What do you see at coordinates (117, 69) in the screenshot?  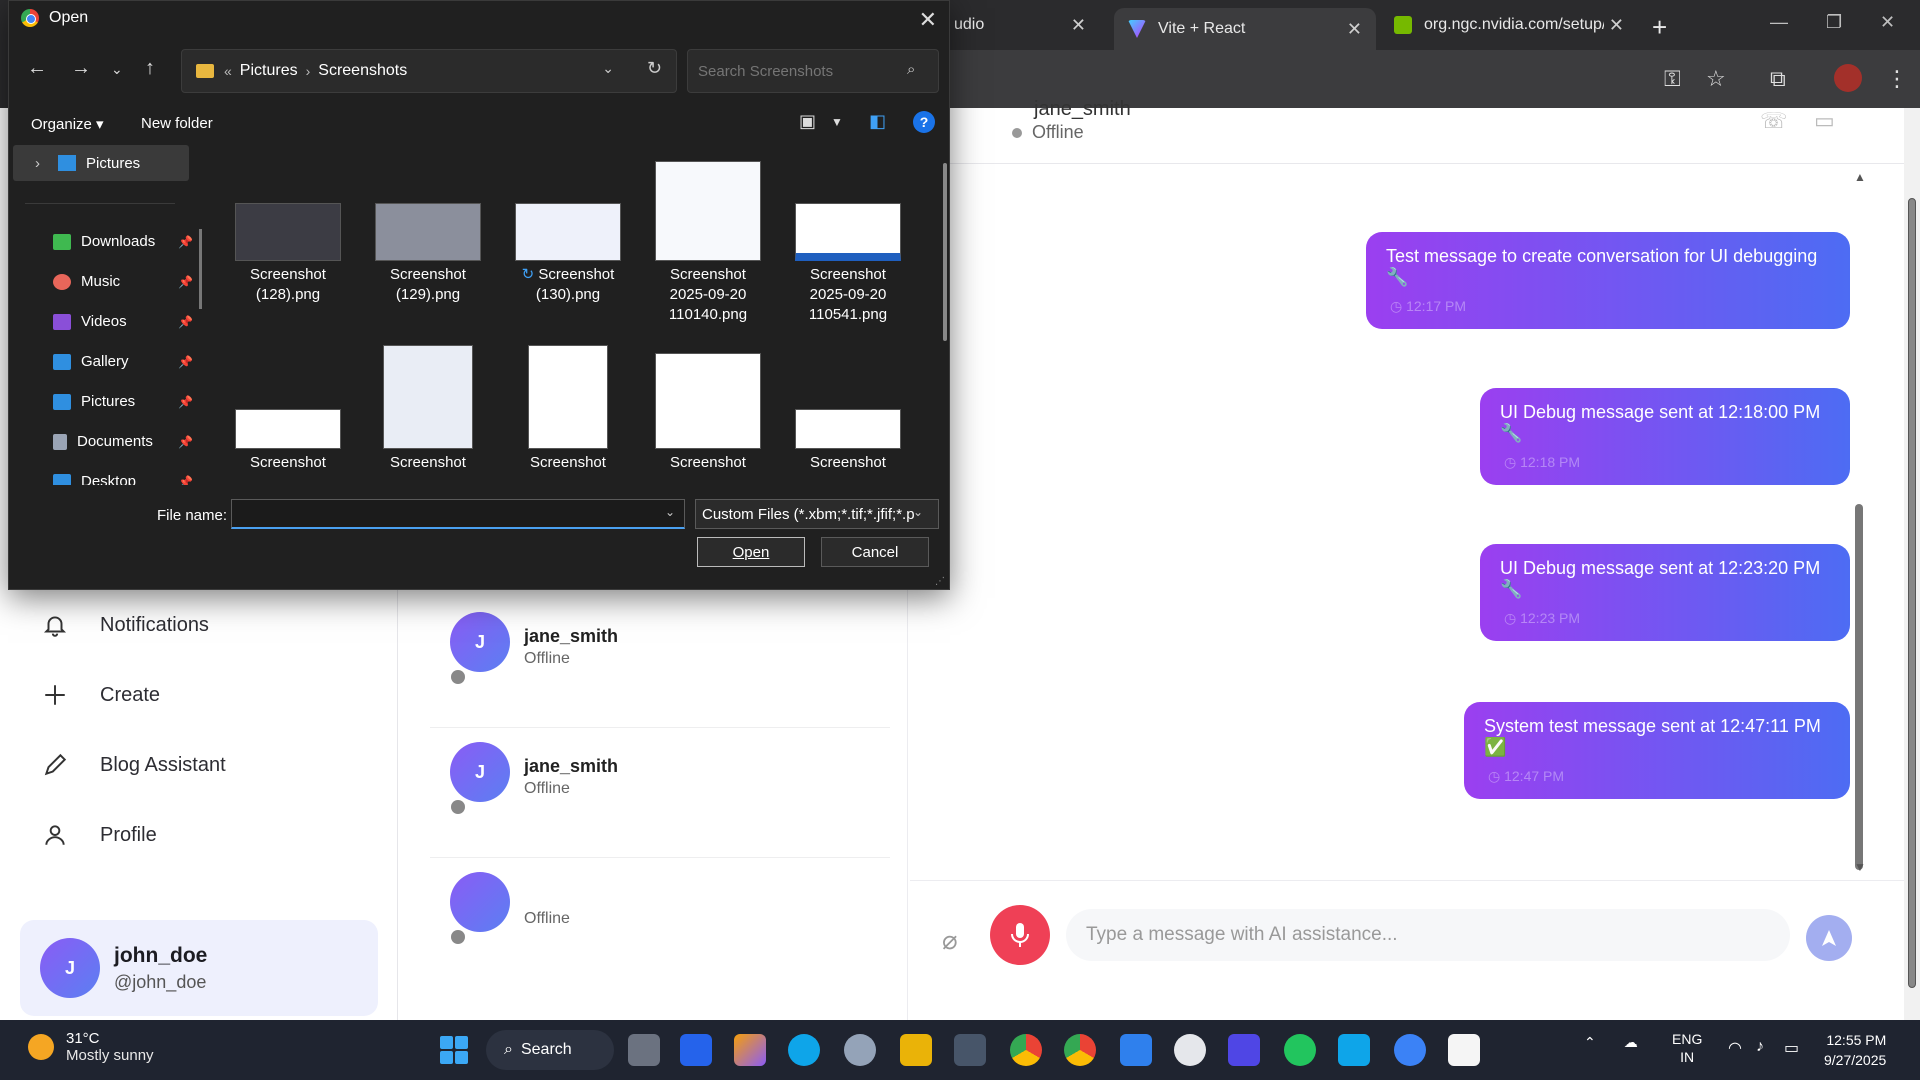 I see `recent-locations-chevron-icon: ⌄` at bounding box center [117, 69].